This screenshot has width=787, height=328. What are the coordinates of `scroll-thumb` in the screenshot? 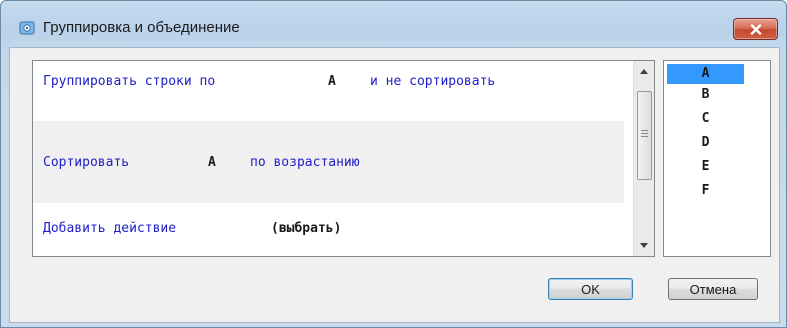 It's located at (644, 135).